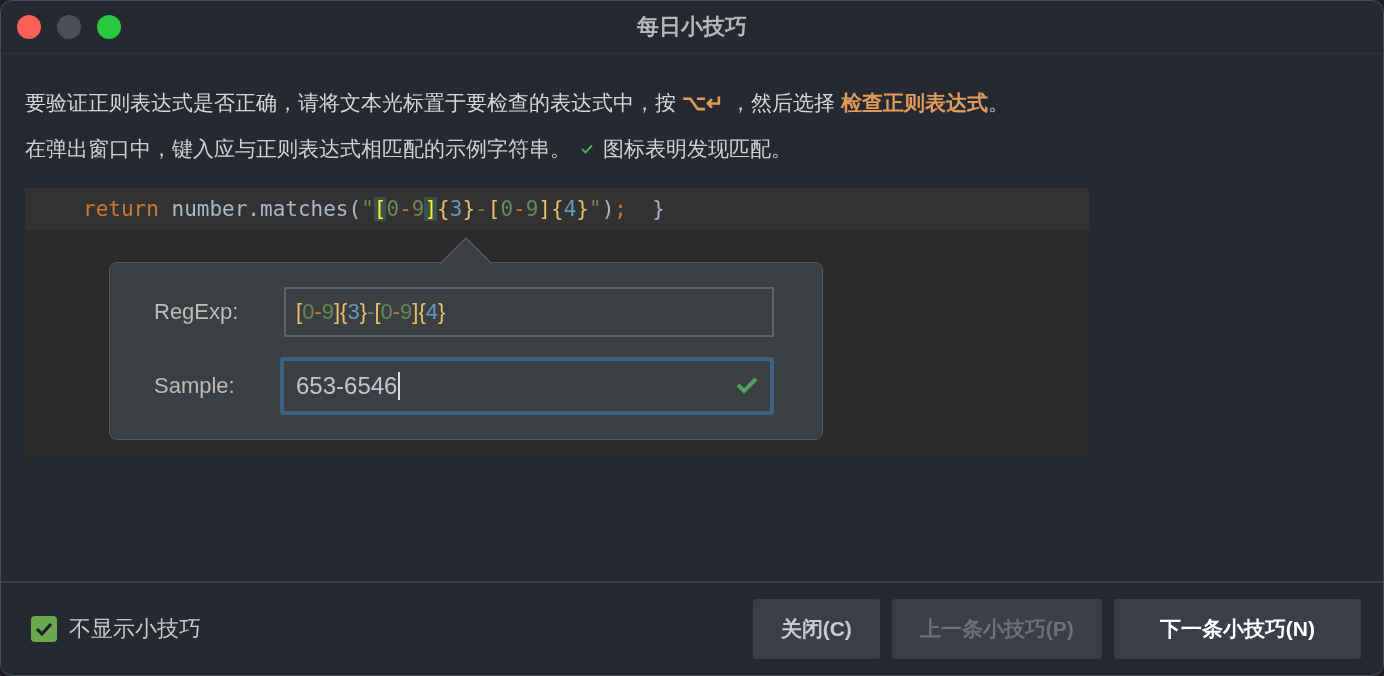 The width and height of the screenshot is (1384, 676). What do you see at coordinates (527, 386) in the screenshot?
I see `sample-field: 653-6546` at bounding box center [527, 386].